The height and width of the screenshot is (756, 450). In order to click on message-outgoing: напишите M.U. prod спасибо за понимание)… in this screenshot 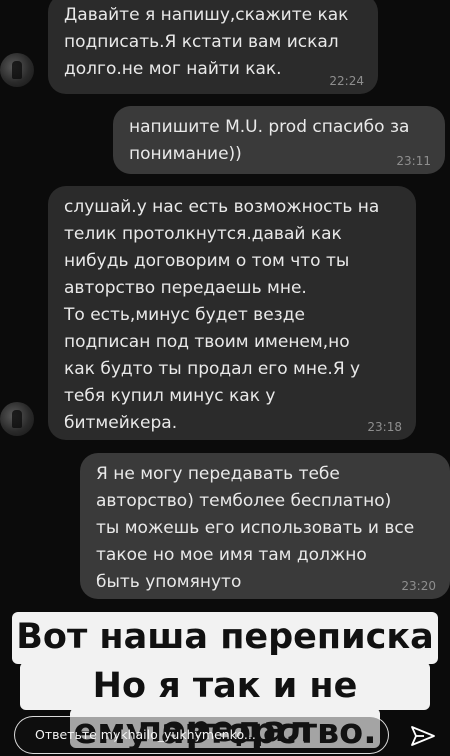, I will do `click(279, 140)`.